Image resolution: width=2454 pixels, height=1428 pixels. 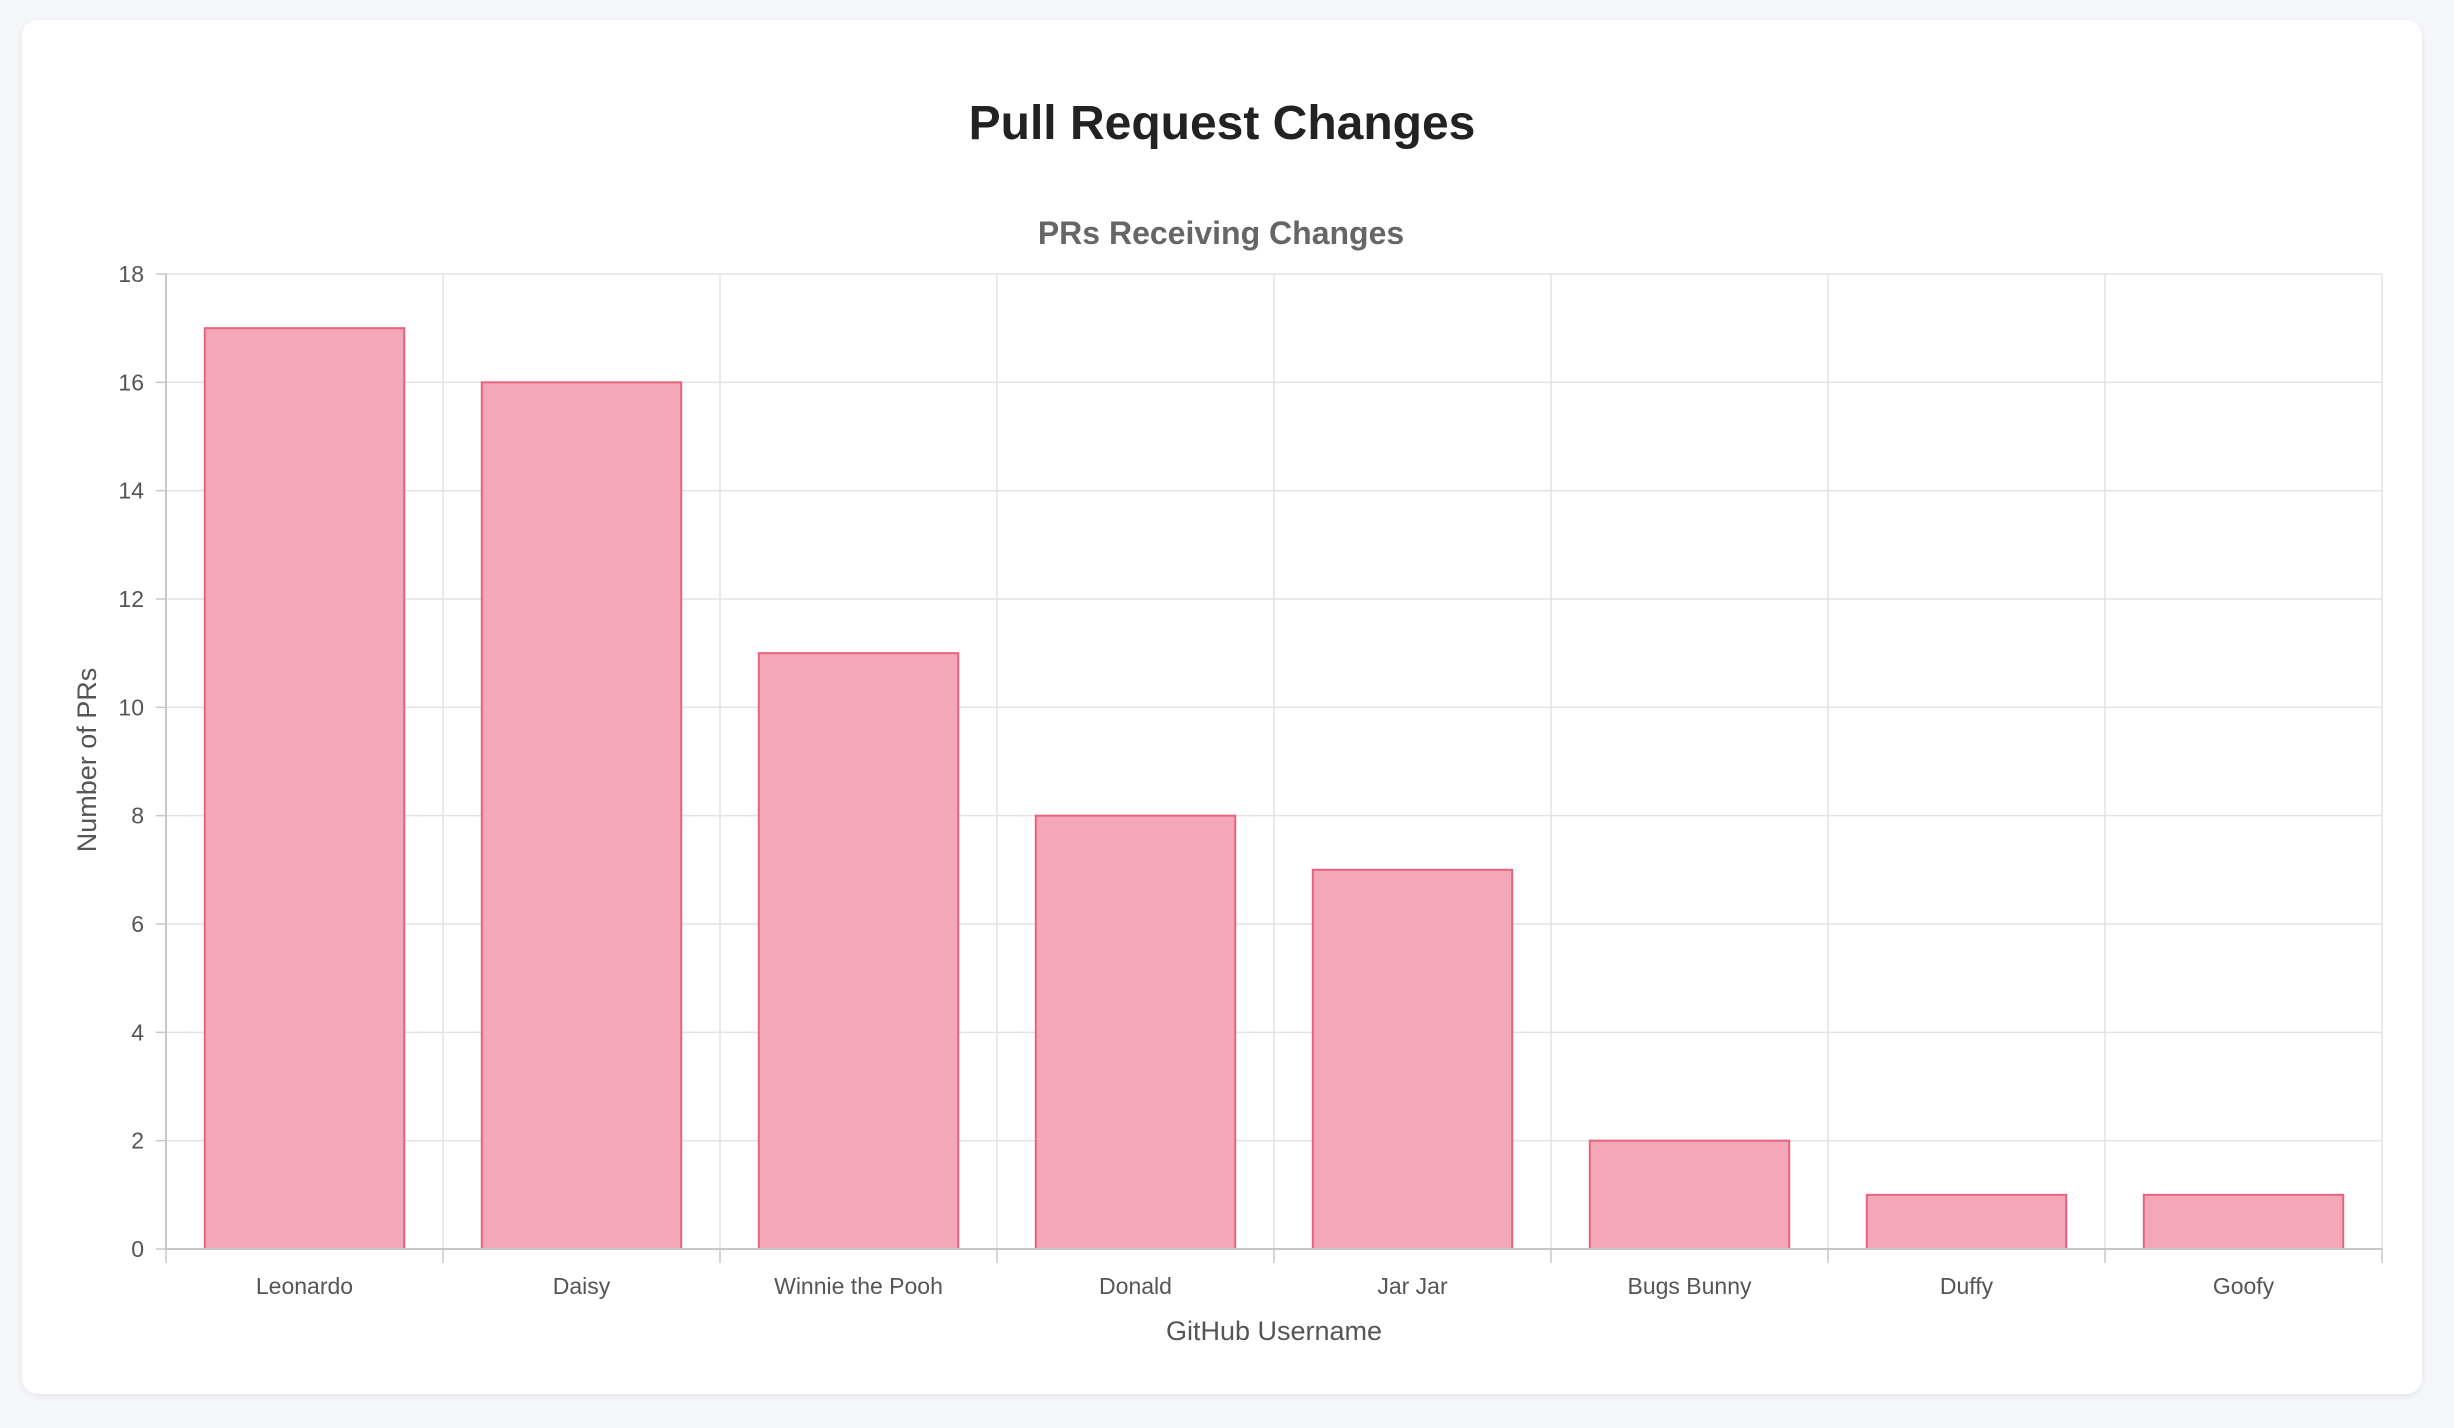 What do you see at coordinates (582, 1286) in the screenshot?
I see `x-tick-label: Daisy` at bounding box center [582, 1286].